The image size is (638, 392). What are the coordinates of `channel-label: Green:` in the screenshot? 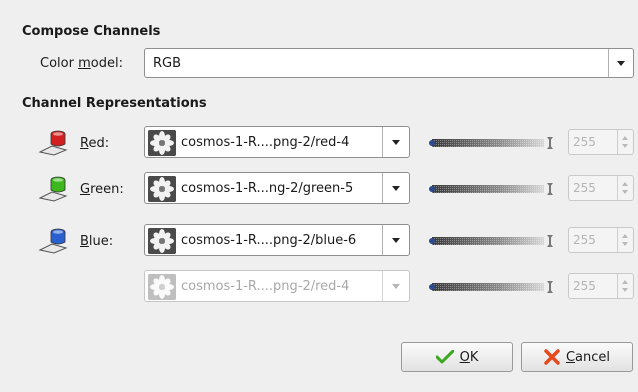 It's located at (102, 189).